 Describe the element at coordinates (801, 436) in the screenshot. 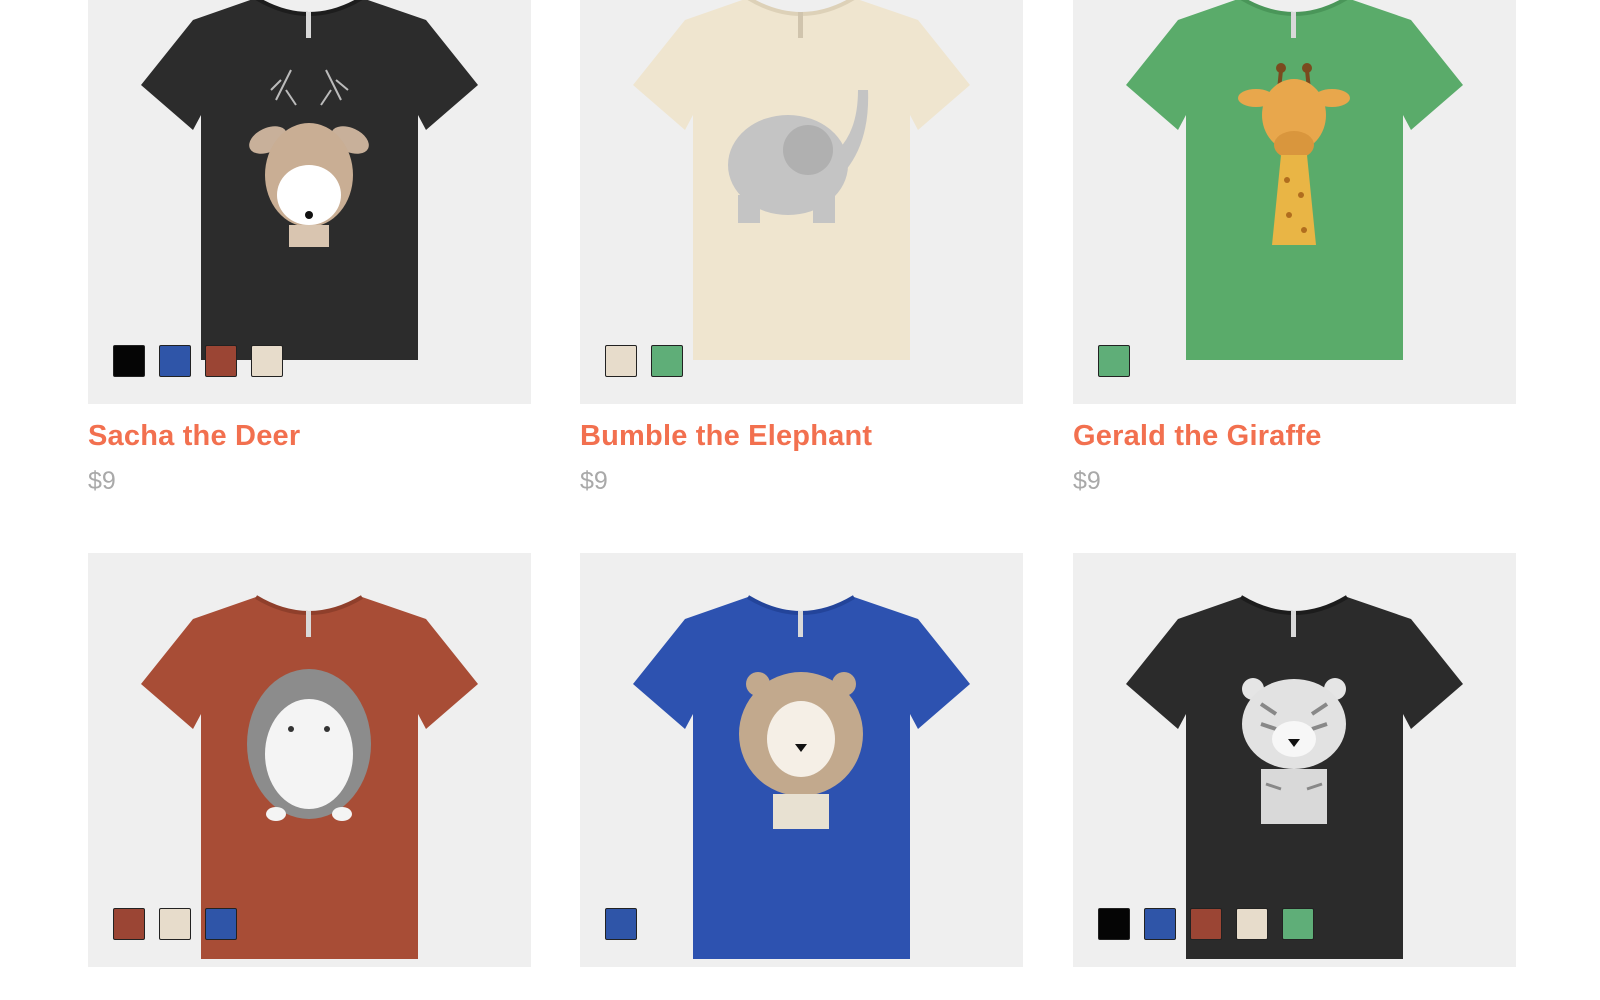

I see `product-title: Bumble the Elephant` at that location.